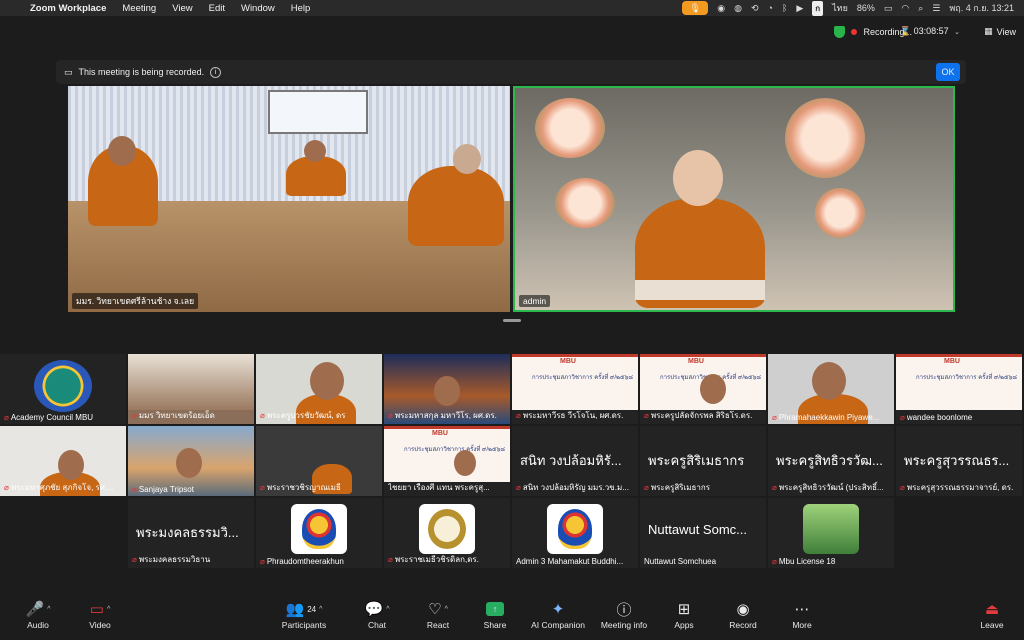  Describe the element at coordinates (866, 8) in the screenshot. I see `battery-percent: 86%` at that location.